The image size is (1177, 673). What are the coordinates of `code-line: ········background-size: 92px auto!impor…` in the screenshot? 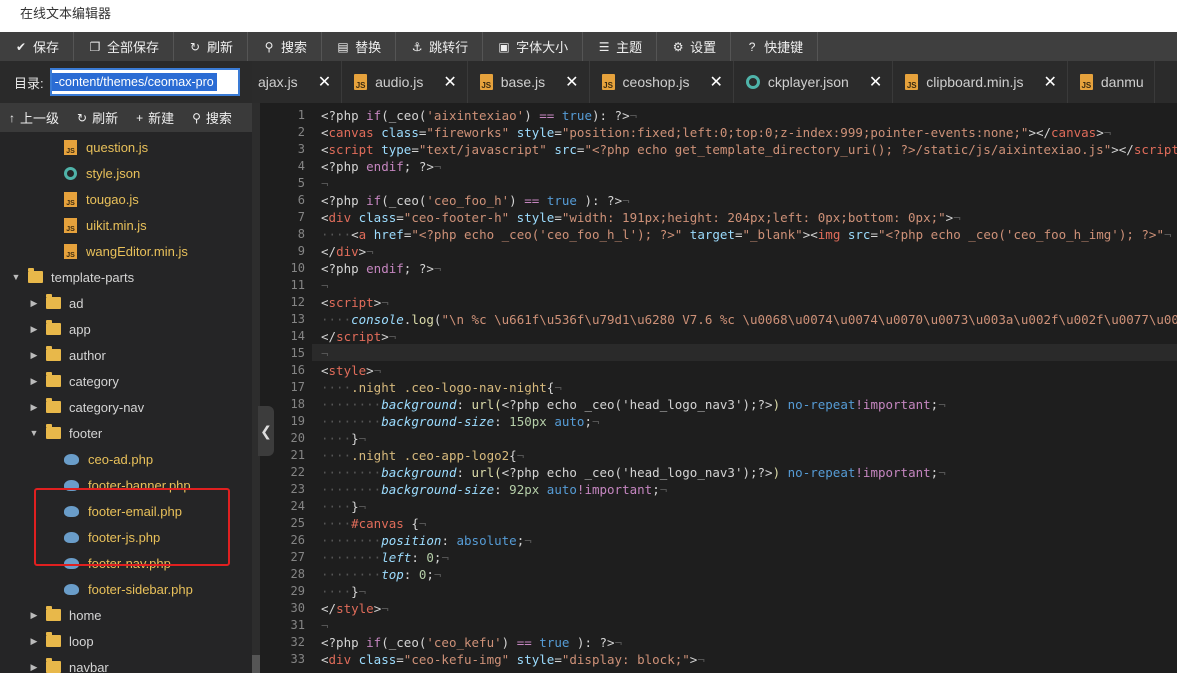 It's located at (749, 489).